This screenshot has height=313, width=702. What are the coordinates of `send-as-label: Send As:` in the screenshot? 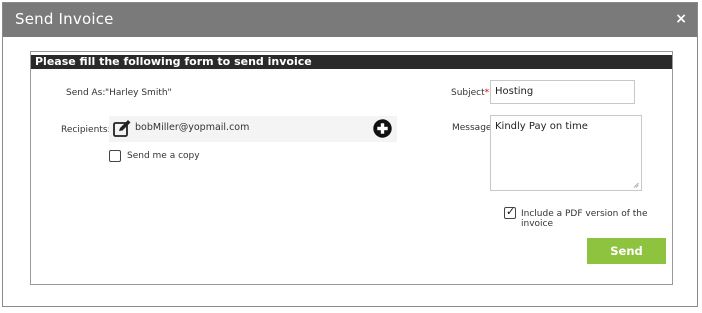 It's located at (86, 93).